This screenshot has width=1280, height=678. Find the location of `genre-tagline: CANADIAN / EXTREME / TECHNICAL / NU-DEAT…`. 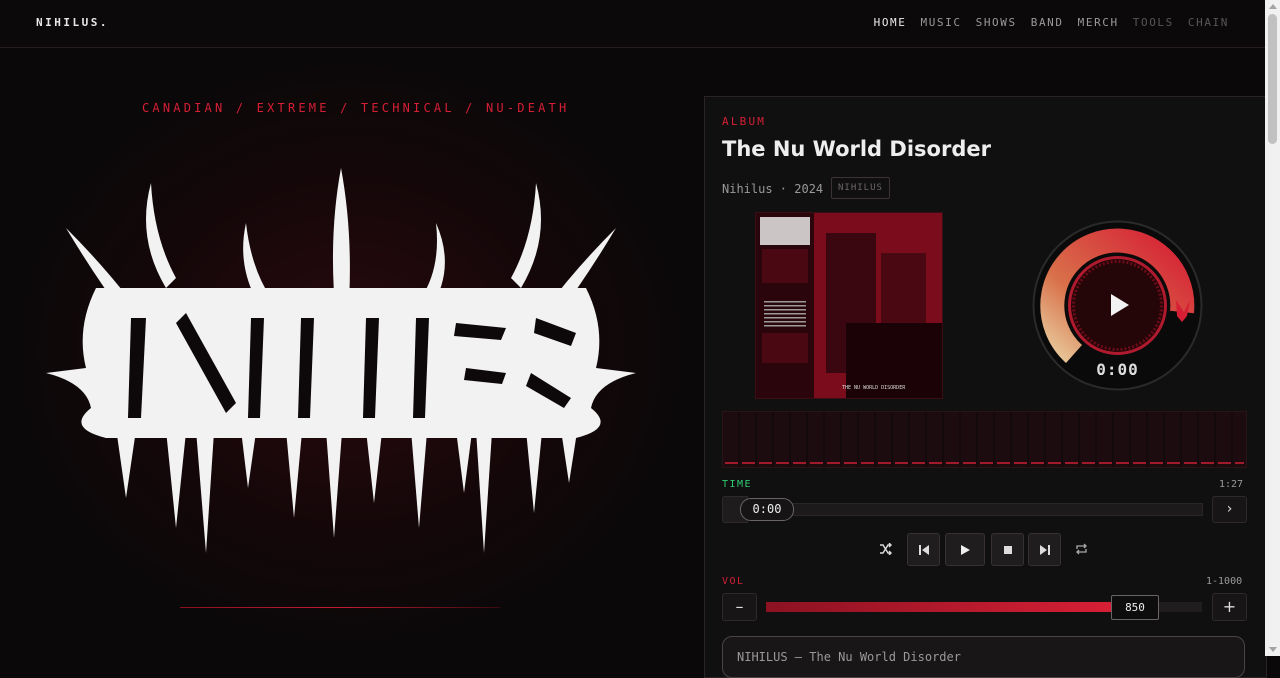

genre-tagline: CANADIAN / EXTREME / TECHNICAL / NU-DEAT… is located at coordinates (356, 108).